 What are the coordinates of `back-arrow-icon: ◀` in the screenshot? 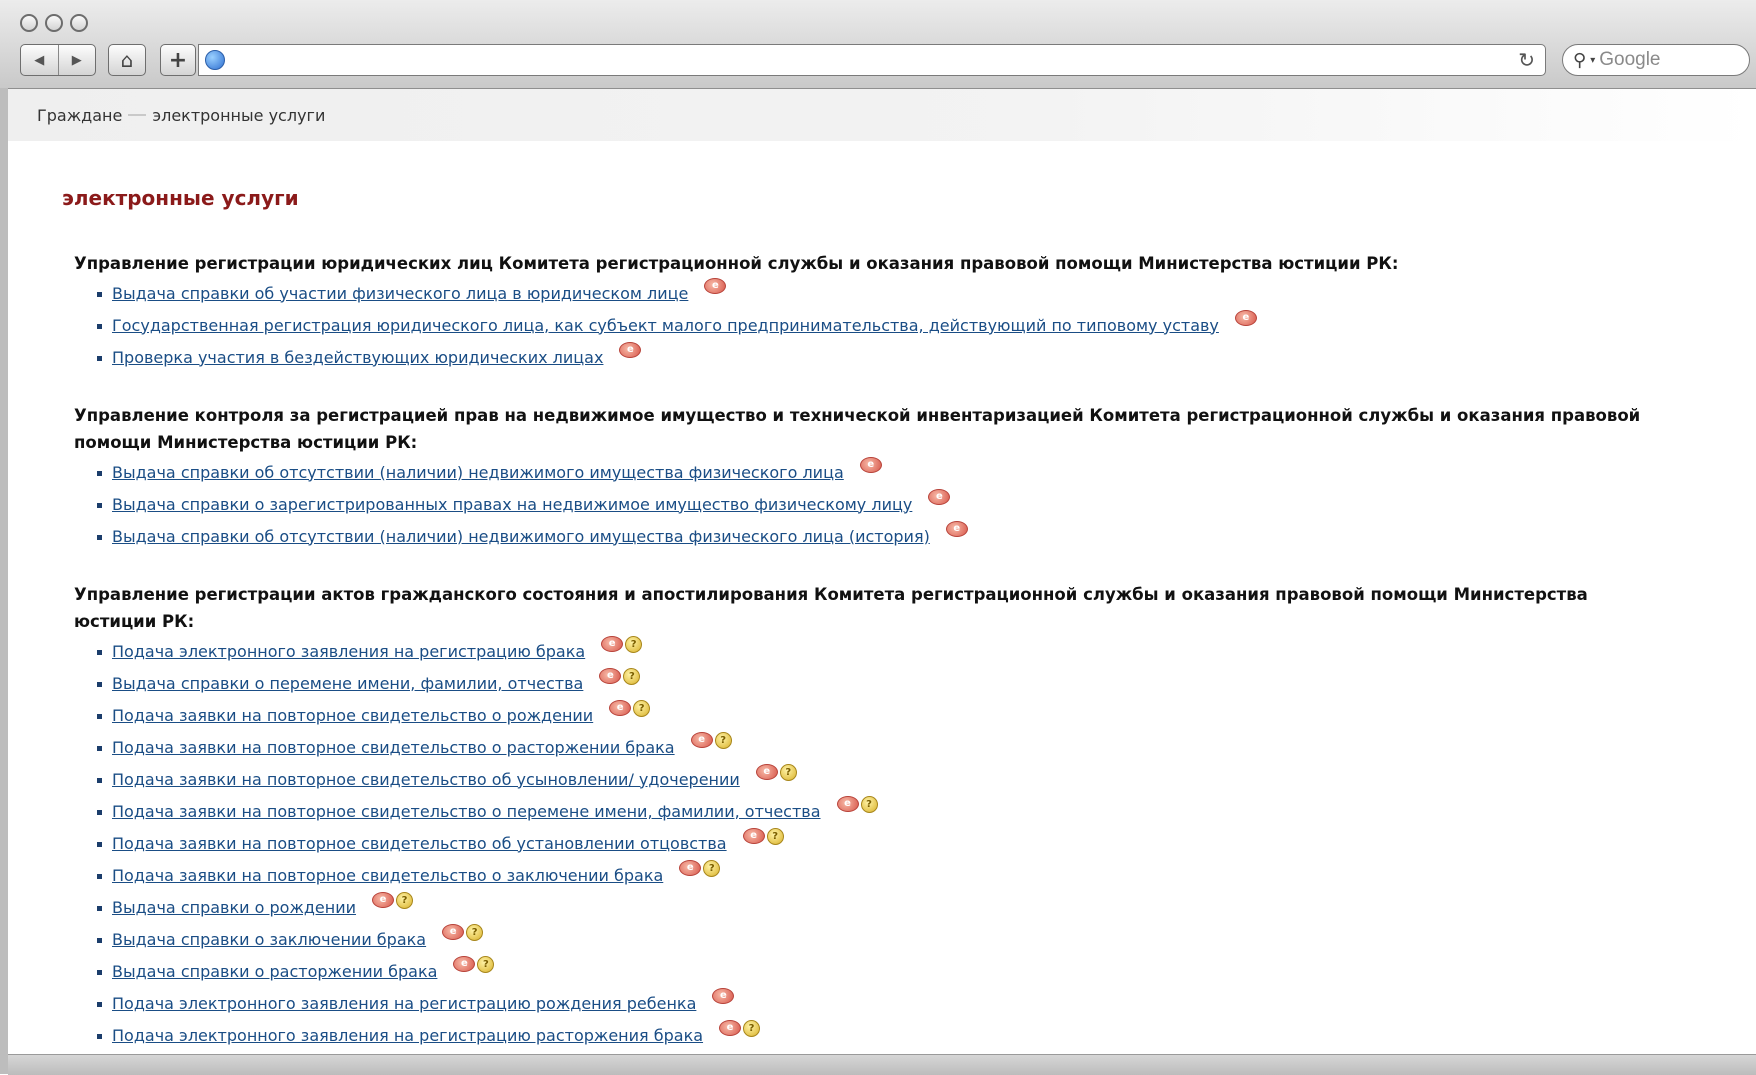 It's located at (39, 60).